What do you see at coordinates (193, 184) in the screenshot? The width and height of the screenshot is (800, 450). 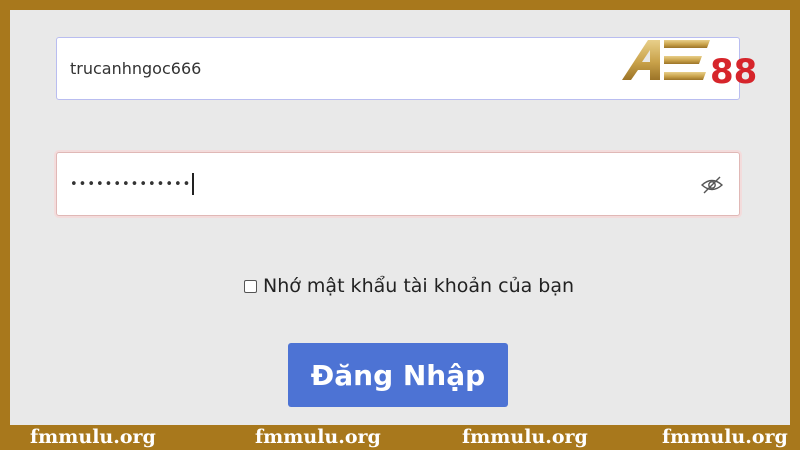 I see `text-caret` at bounding box center [193, 184].